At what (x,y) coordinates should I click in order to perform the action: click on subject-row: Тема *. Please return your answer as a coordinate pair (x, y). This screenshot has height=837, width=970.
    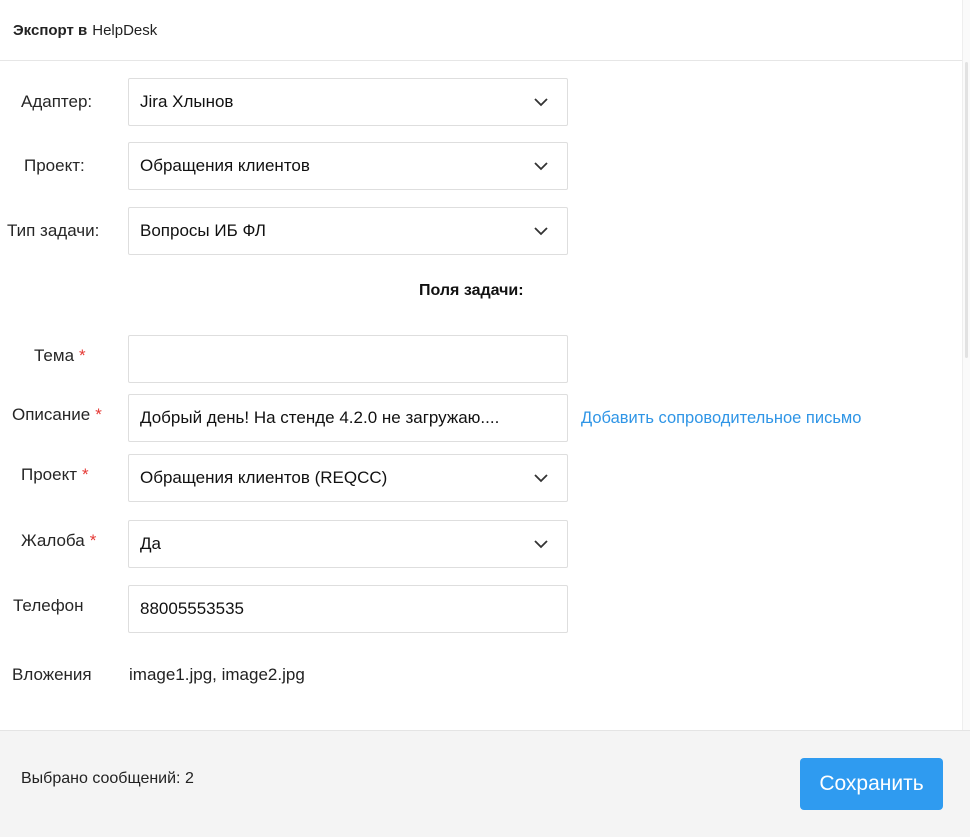
    Looking at the image, I should click on (481, 359).